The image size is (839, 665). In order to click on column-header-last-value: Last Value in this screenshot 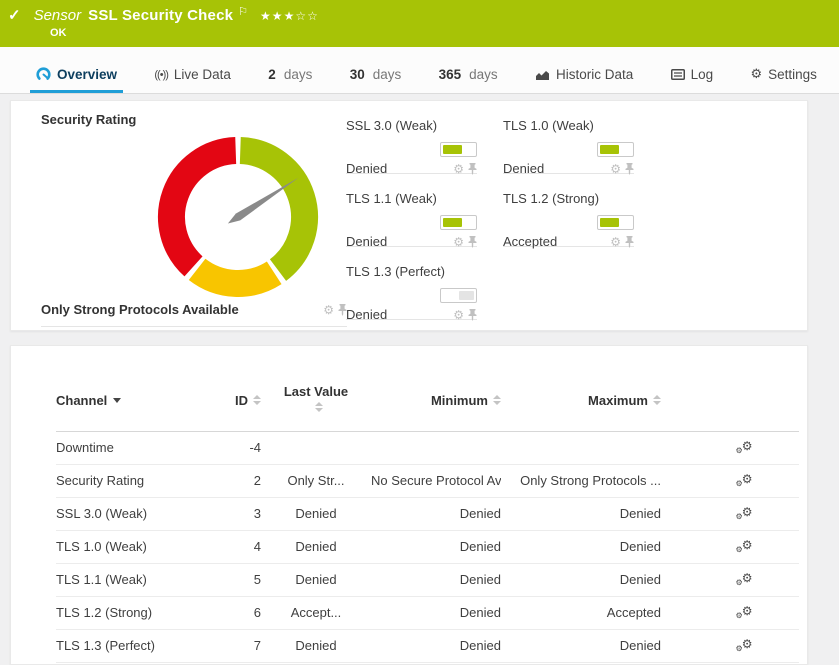, I will do `click(316, 400)`.